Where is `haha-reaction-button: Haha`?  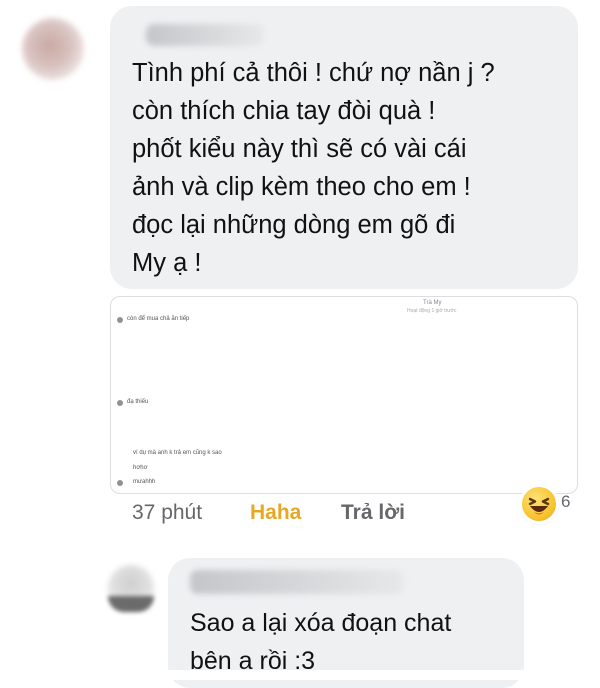 haha-reaction-button: Haha is located at coordinates (275, 513).